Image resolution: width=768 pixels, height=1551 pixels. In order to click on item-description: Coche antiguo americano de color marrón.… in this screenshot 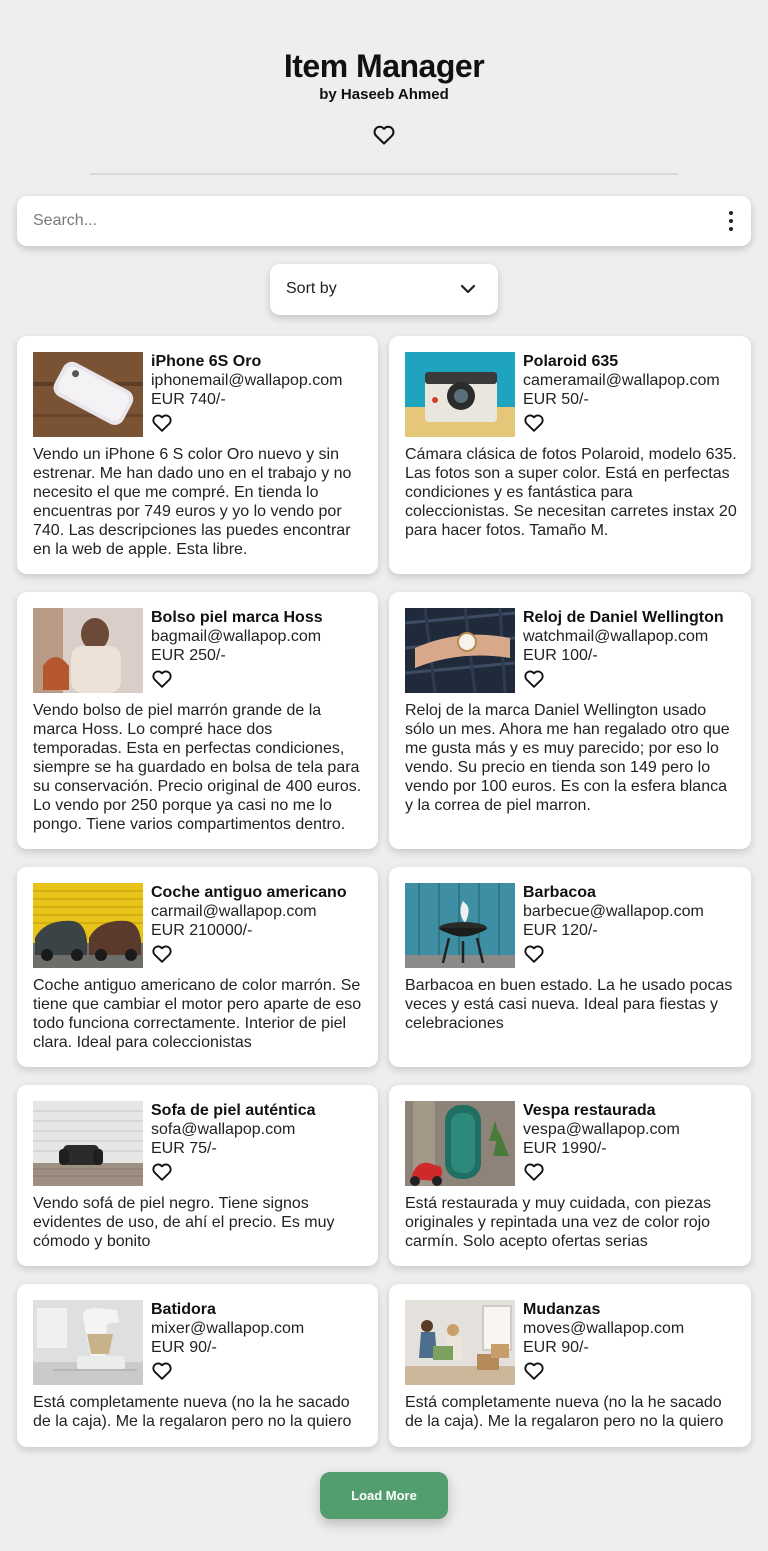, I will do `click(197, 1014)`.